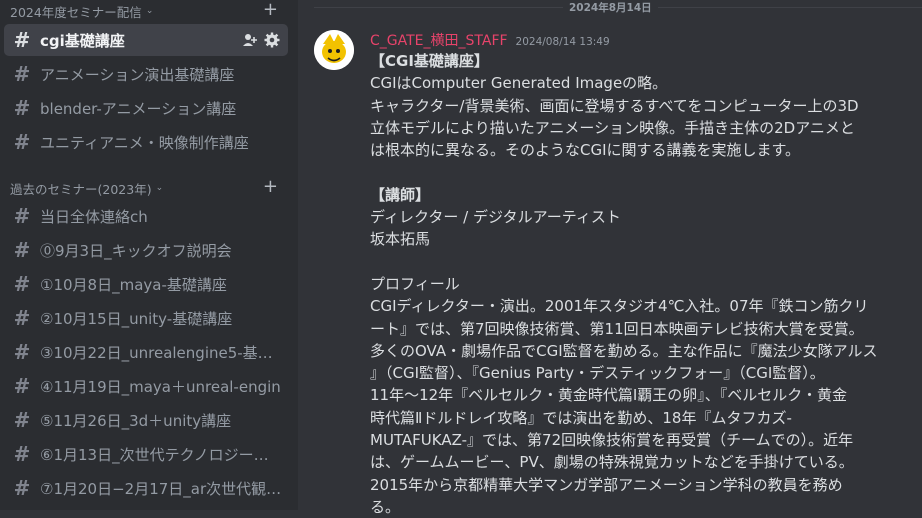 The height and width of the screenshot is (518, 922). Describe the element at coordinates (581, 417) in the screenshot. I see `message-line: 時代篇Ⅱドルドレイ攻略』では演出を勤め、18年『ムタフカズ-` at that location.